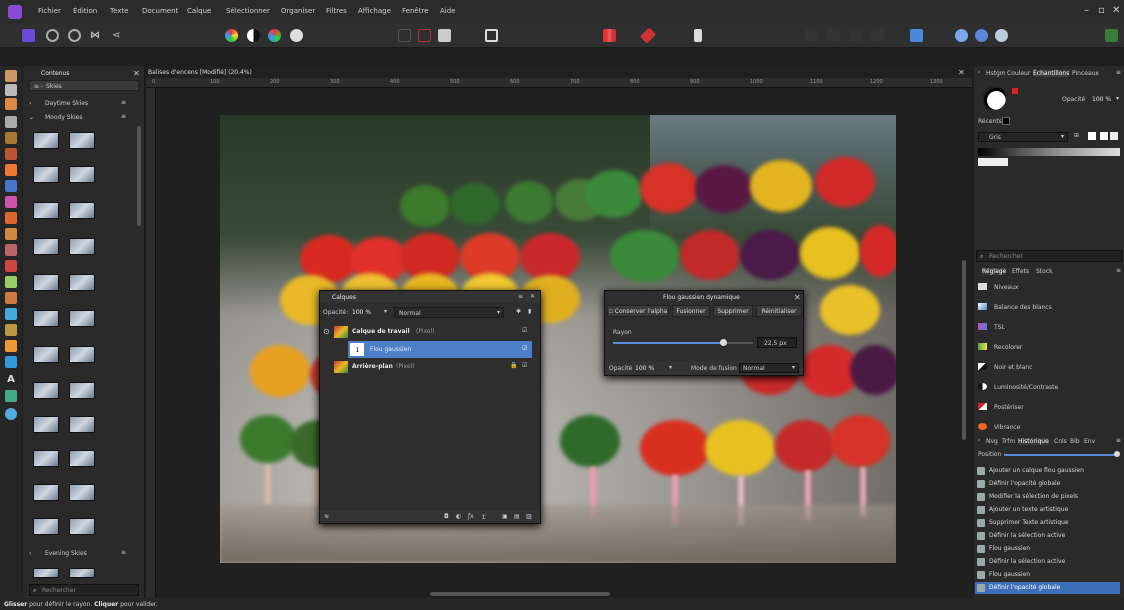 The width and height of the screenshot is (1124, 610). Describe the element at coordinates (994, 271) in the screenshot. I see `tab-reglage: Réglage` at that location.